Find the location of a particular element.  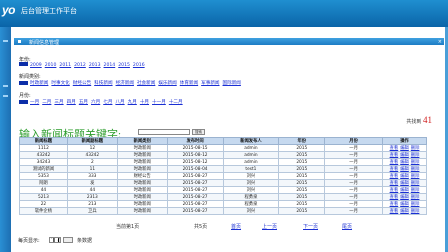

category-link: 科技新闻 is located at coordinates (103, 83).